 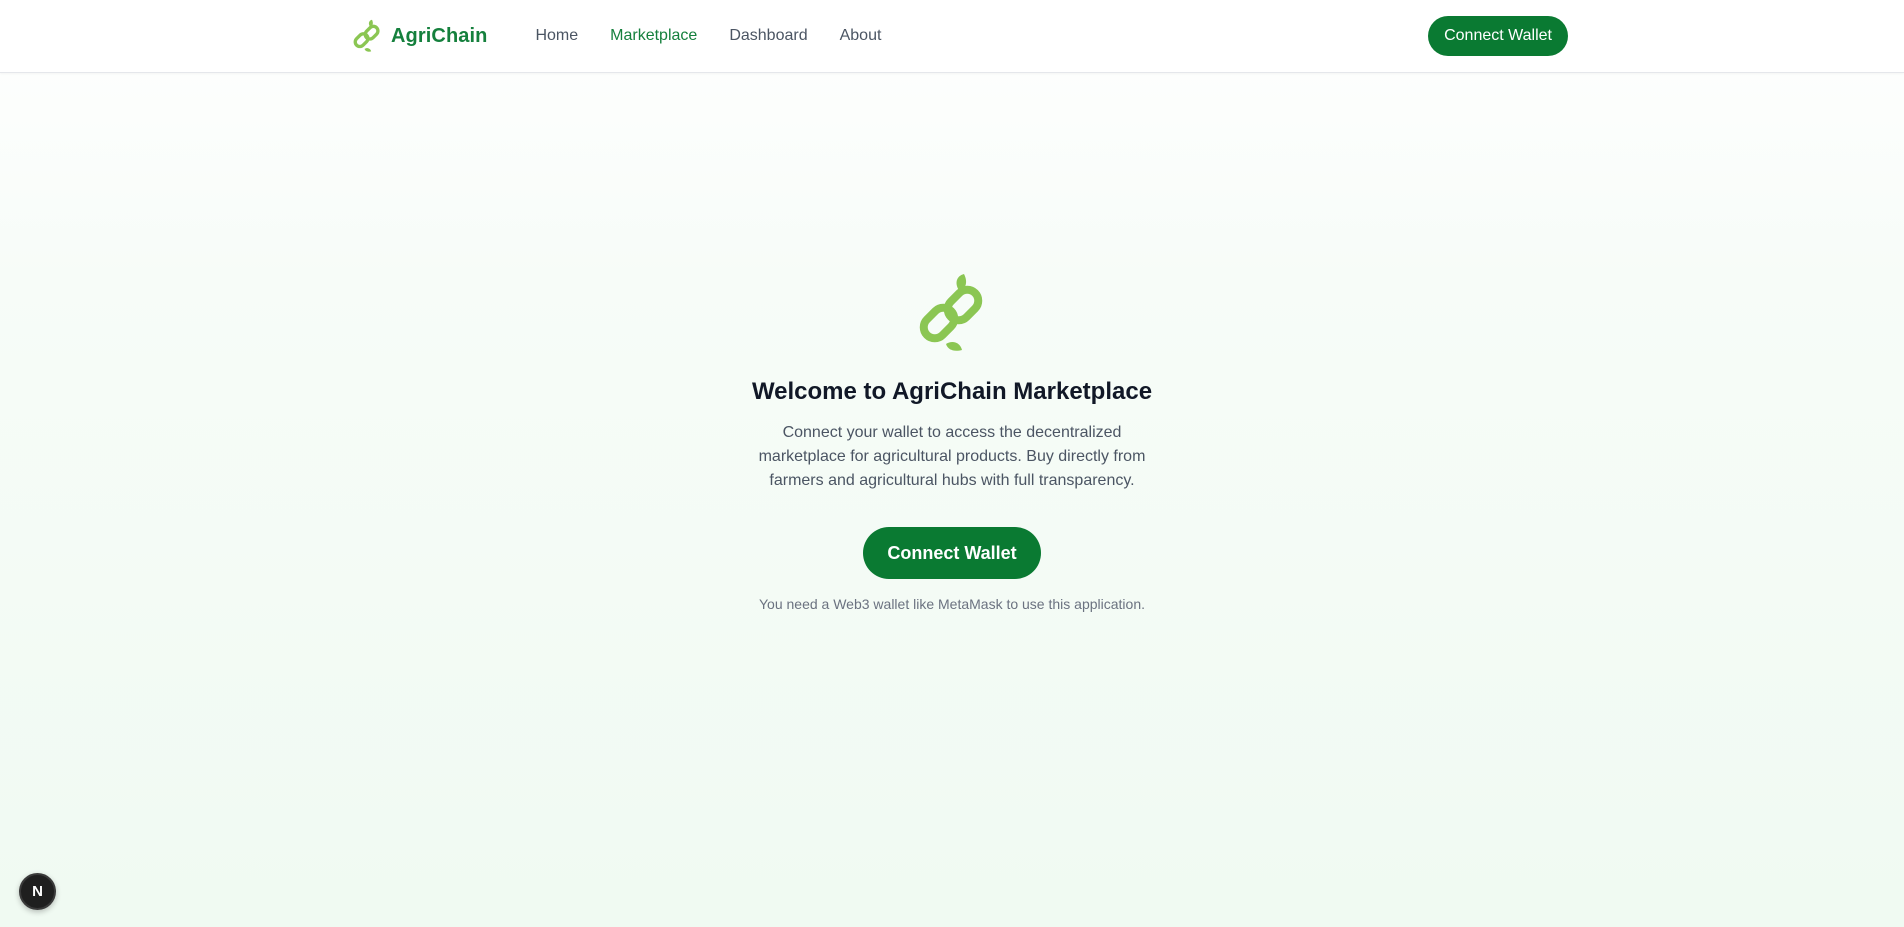 What do you see at coordinates (439, 35) in the screenshot?
I see `brand-name: AgriChain` at bounding box center [439, 35].